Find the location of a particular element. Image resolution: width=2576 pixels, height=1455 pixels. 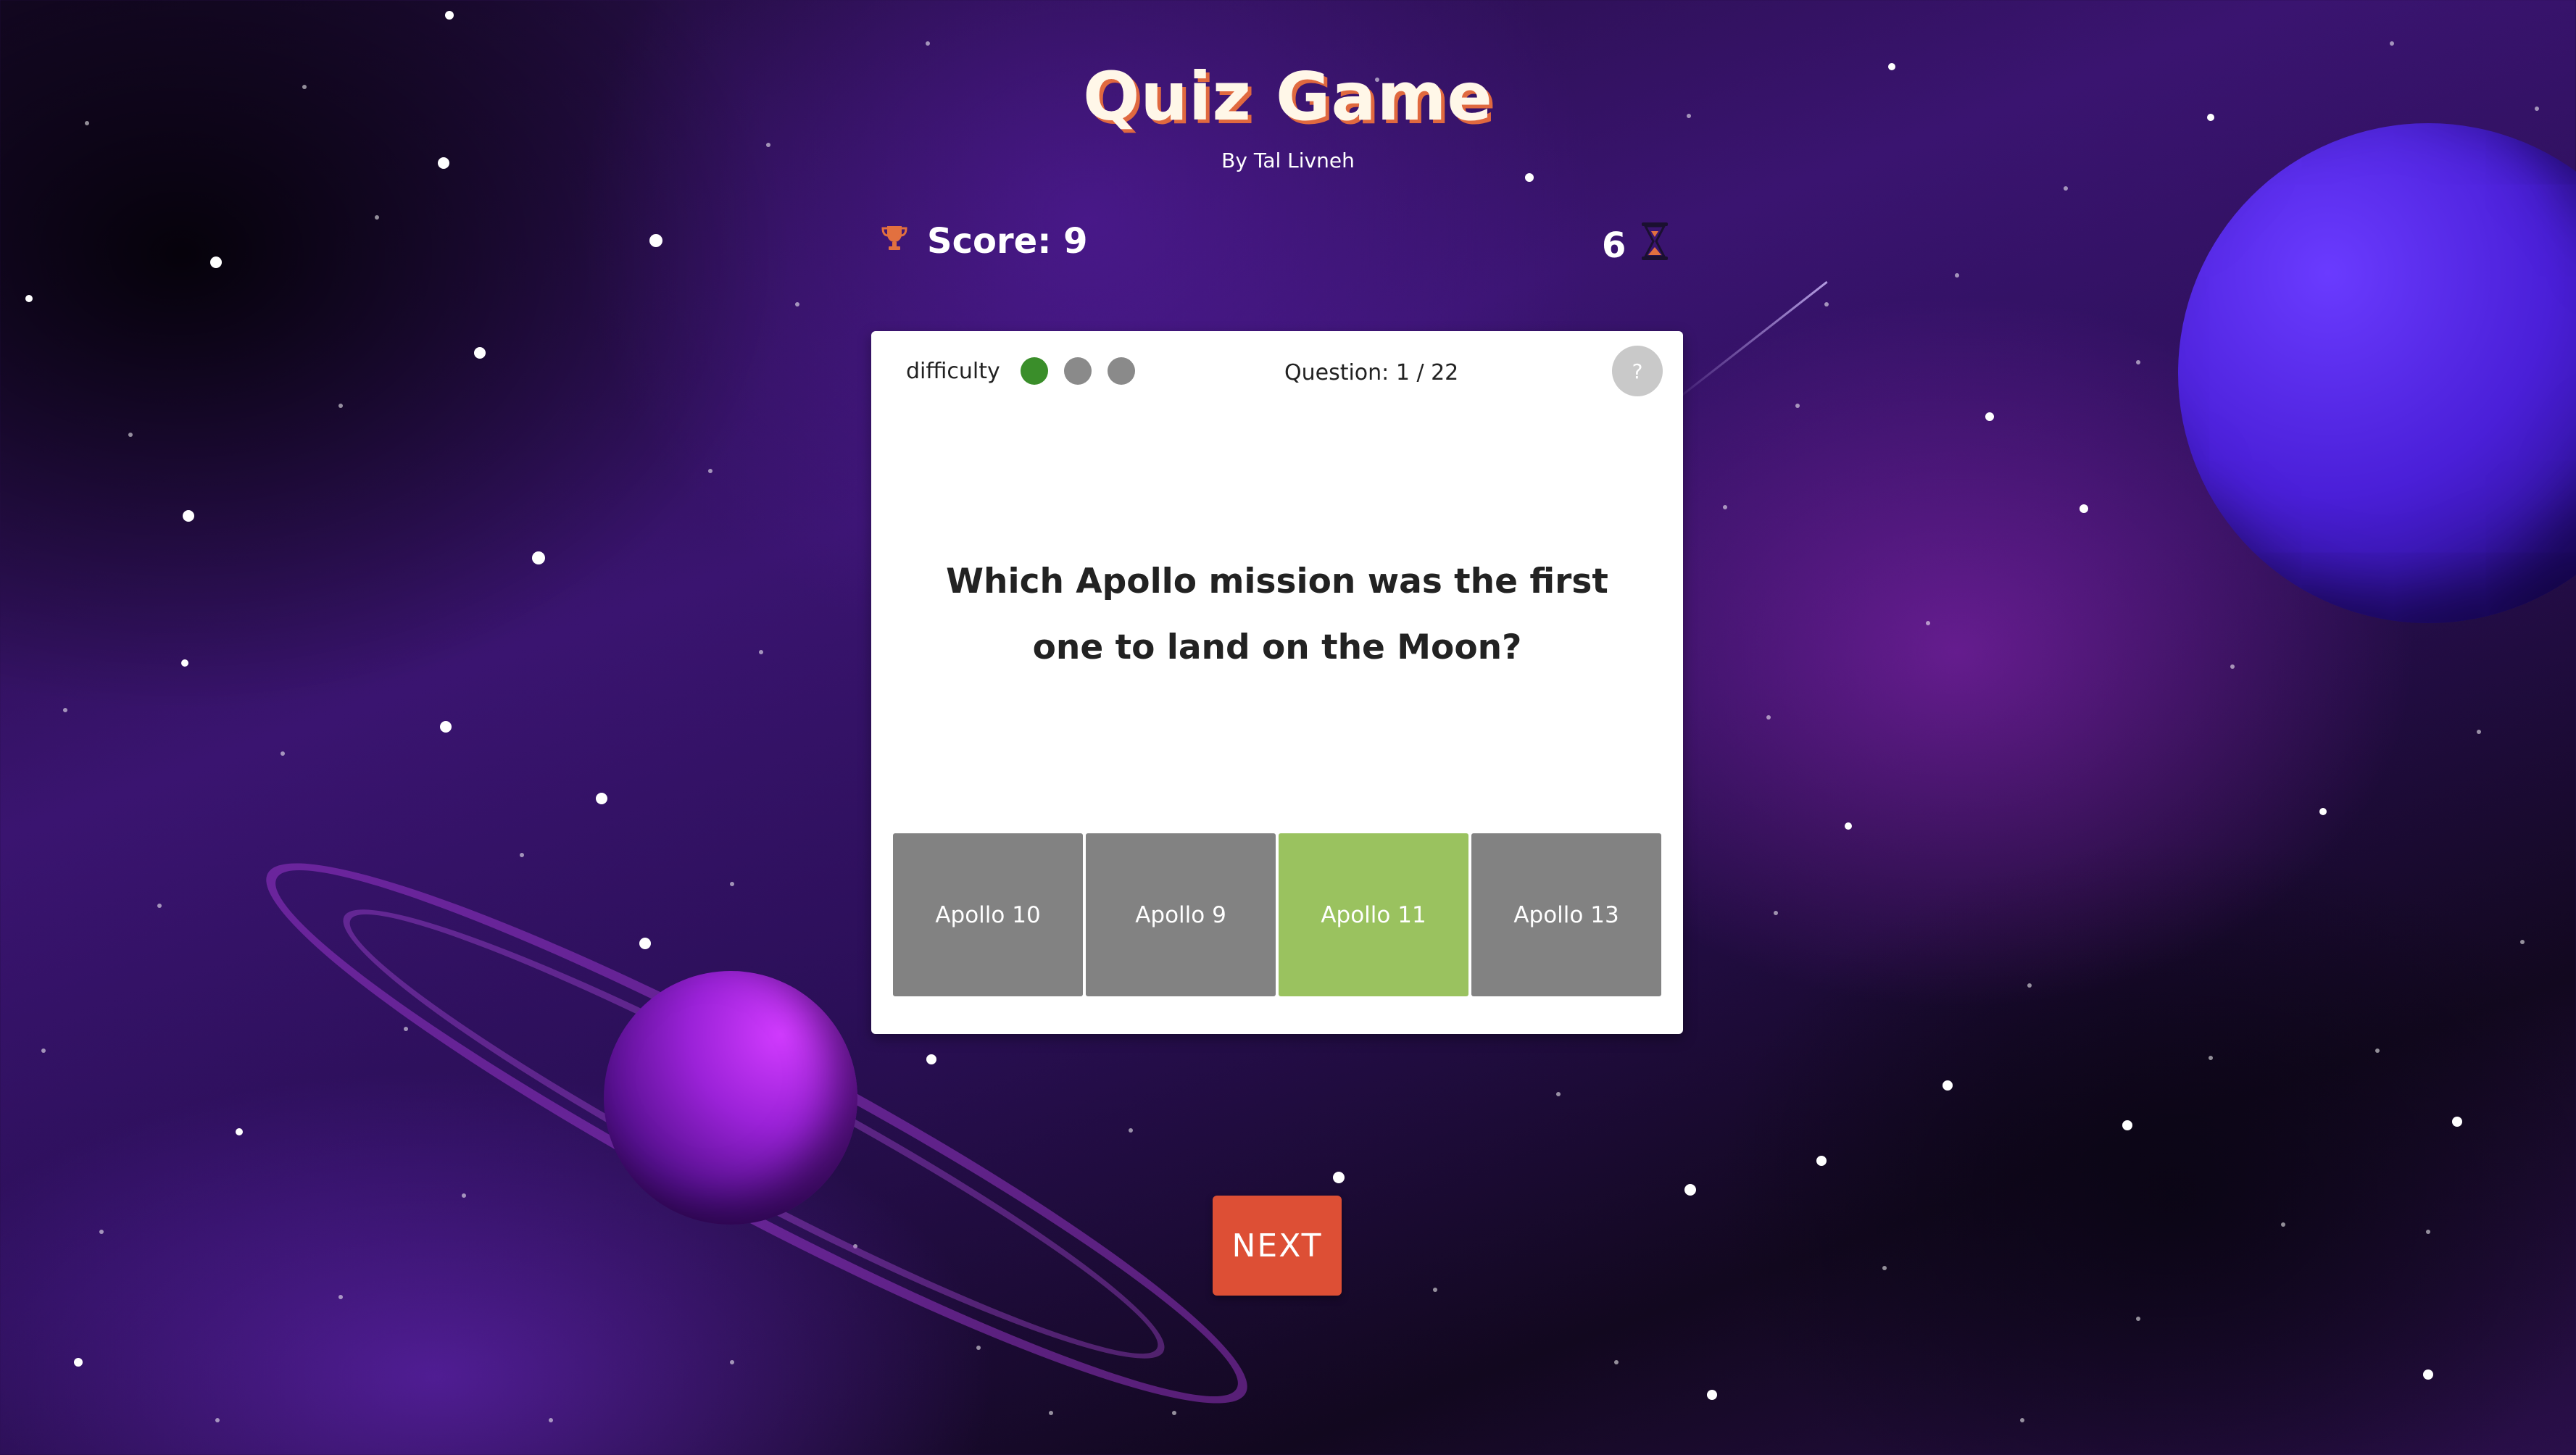

answer-option-1: Apollo 10 is located at coordinates (988, 914).